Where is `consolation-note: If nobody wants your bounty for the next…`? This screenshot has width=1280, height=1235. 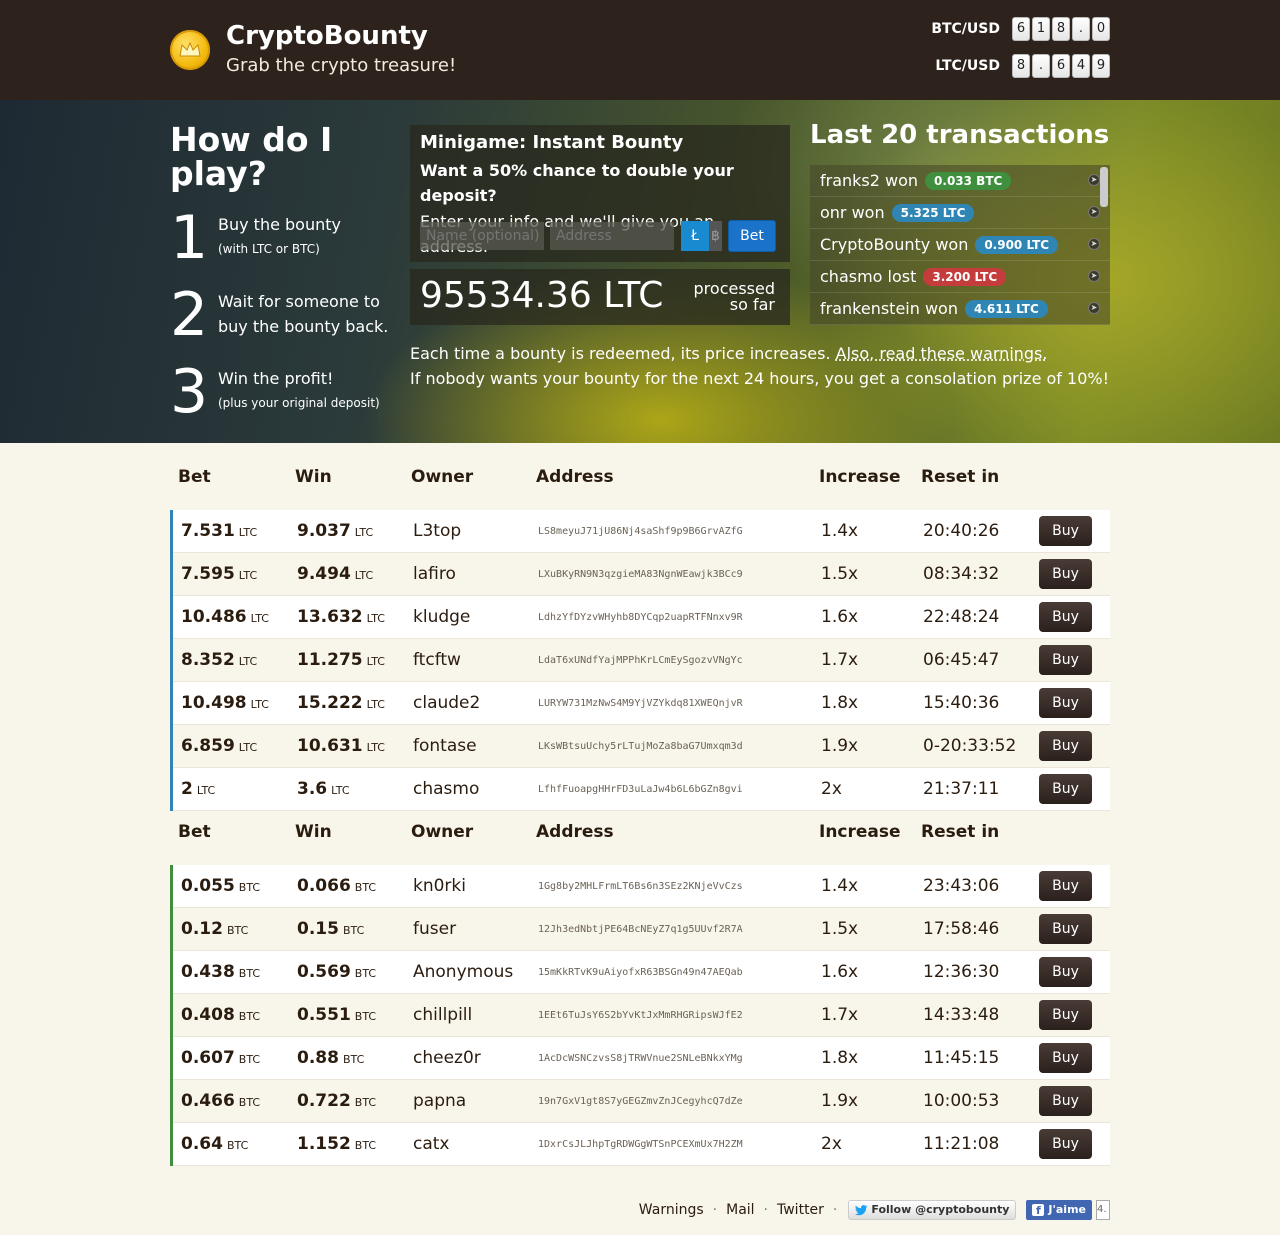
consolation-note: If nobody wants your bounty for the next… is located at coordinates (759, 378).